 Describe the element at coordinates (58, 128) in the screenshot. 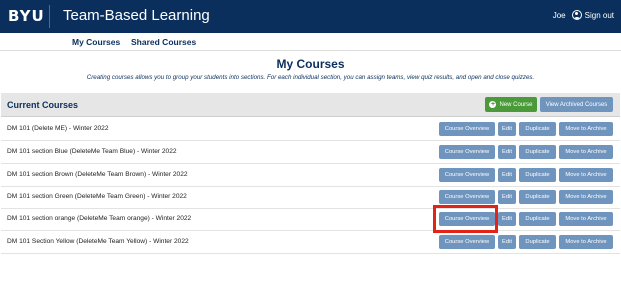

I see `course-name: DM 101 (Delete ME) - Winter 2022` at that location.